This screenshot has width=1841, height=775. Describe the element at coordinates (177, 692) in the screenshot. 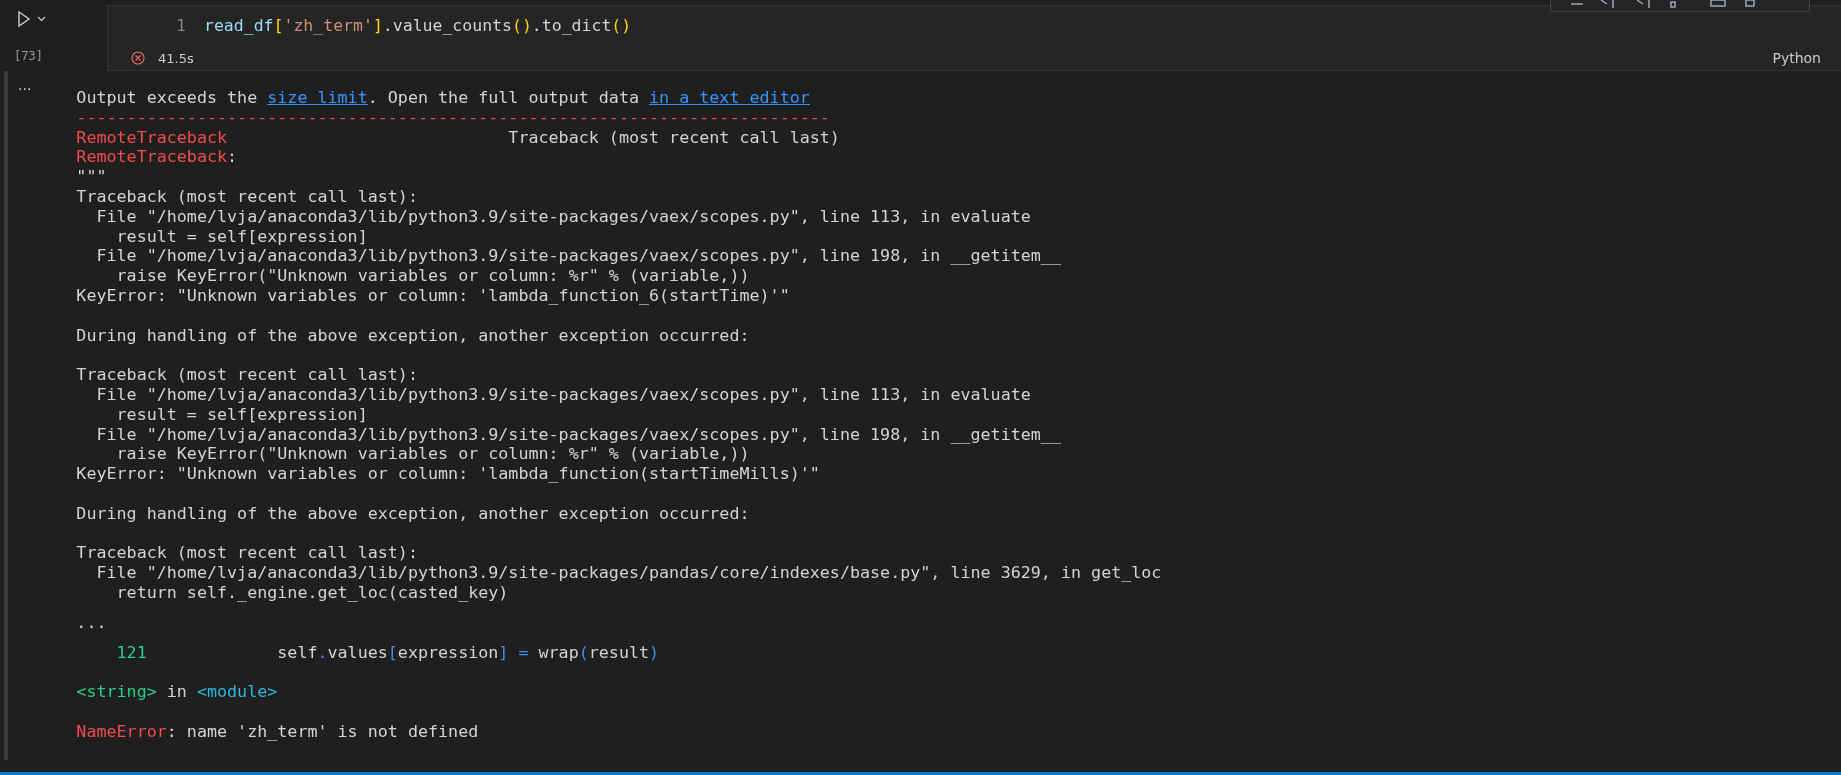

I see `output-line: <string> in <module>` at that location.